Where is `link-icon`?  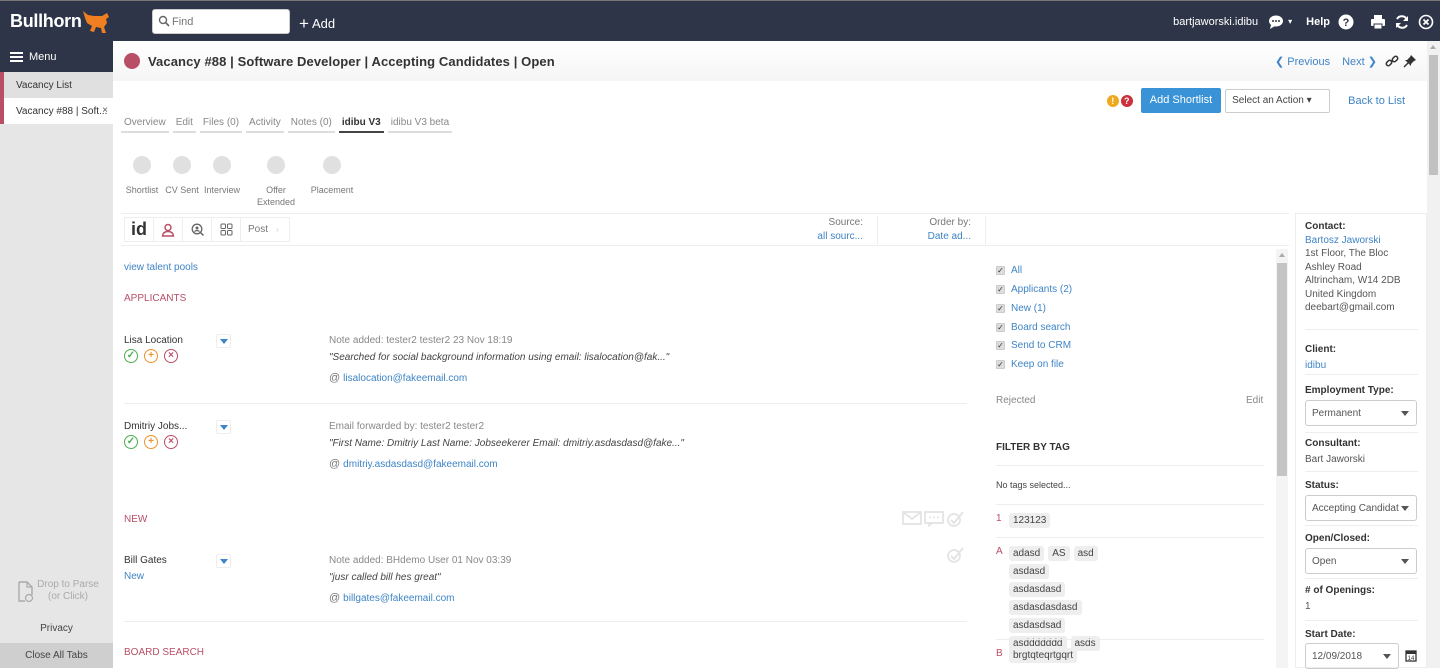 link-icon is located at coordinates (1392, 61).